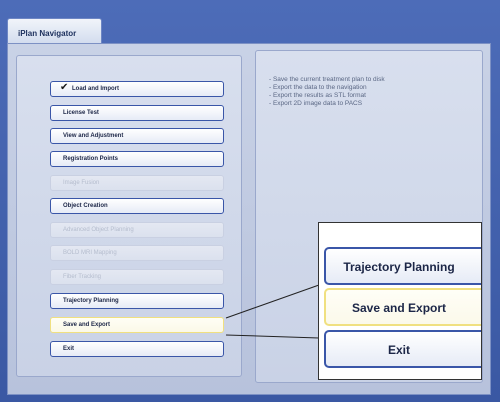  I want to click on zoom-button-save-and-export: Save and Export, so click(402, 307).